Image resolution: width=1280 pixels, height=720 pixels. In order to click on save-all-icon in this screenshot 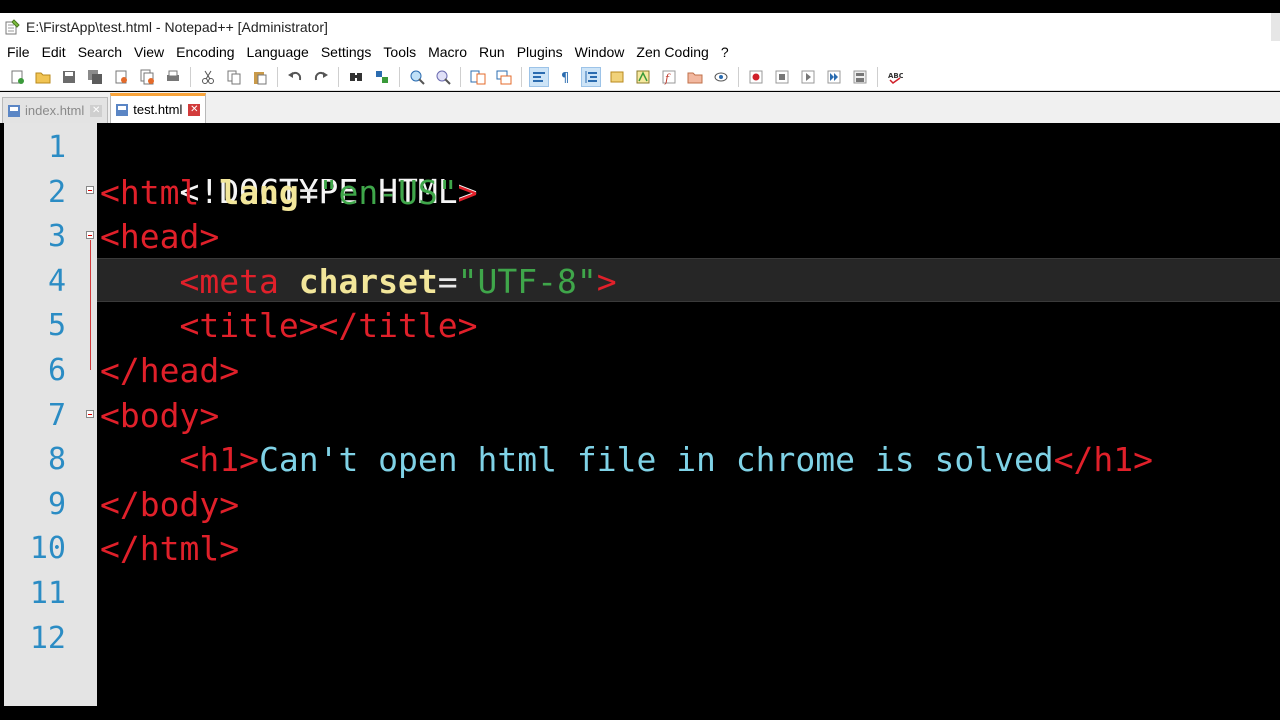, I will do `click(95, 77)`.